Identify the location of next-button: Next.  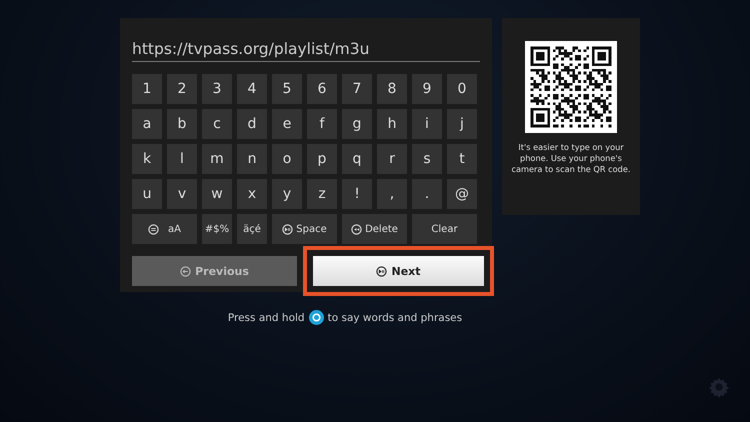
(398, 271).